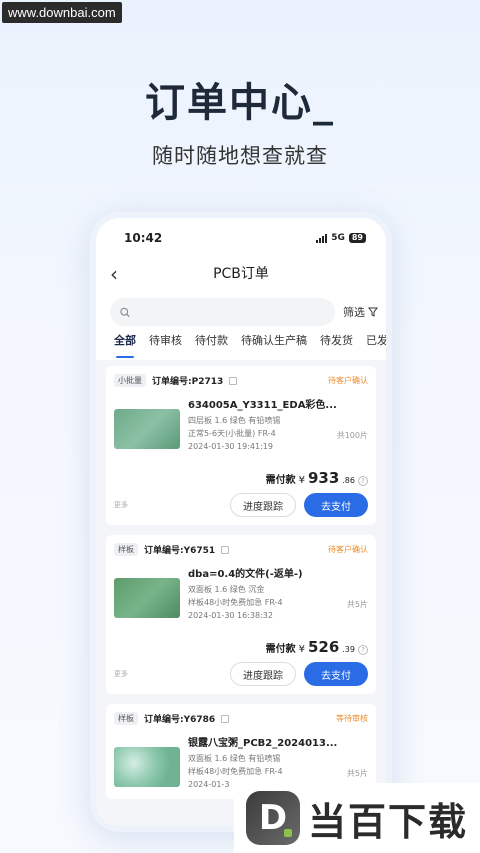  What do you see at coordinates (354, 312) in the screenshot?
I see `filter-label: 筛选` at bounding box center [354, 312].